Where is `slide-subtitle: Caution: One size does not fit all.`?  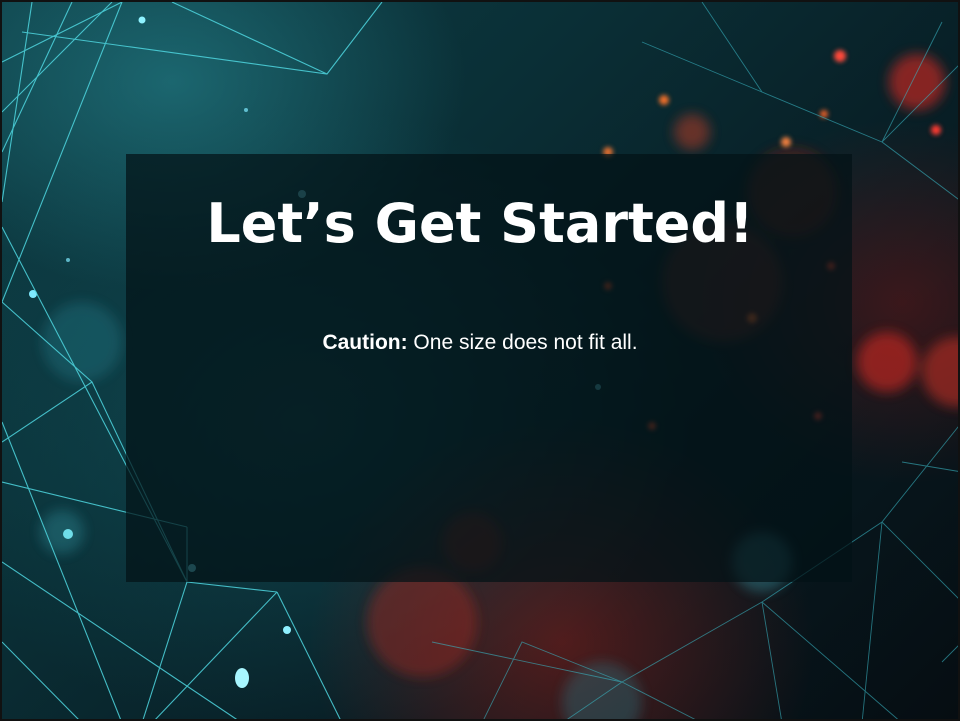
slide-subtitle: Caution: One size does not fit all. is located at coordinates (480, 342).